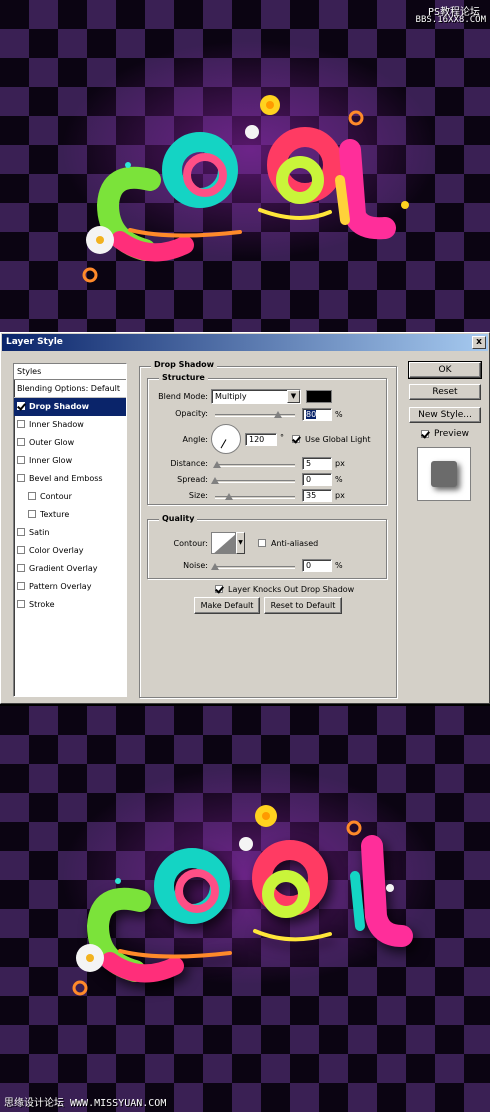 The height and width of the screenshot is (1112, 490). What do you see at coordinates (21, 460) in the screenshot?
I see `inner-glow-checkbox` at bounding box center [21, 460].